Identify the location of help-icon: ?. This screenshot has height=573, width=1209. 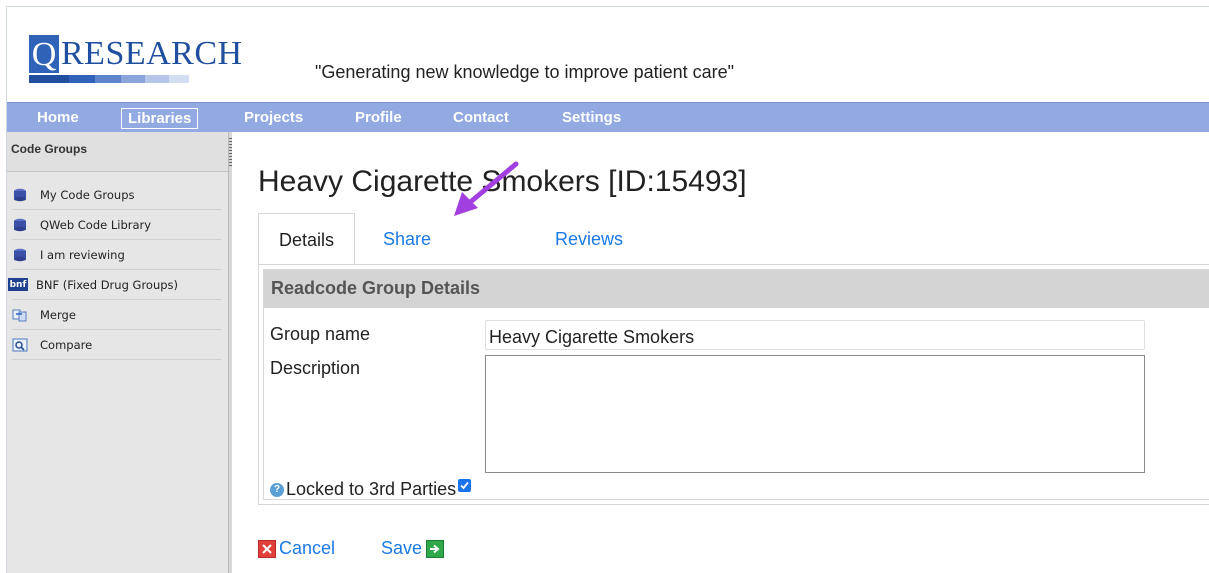
(277, 489).